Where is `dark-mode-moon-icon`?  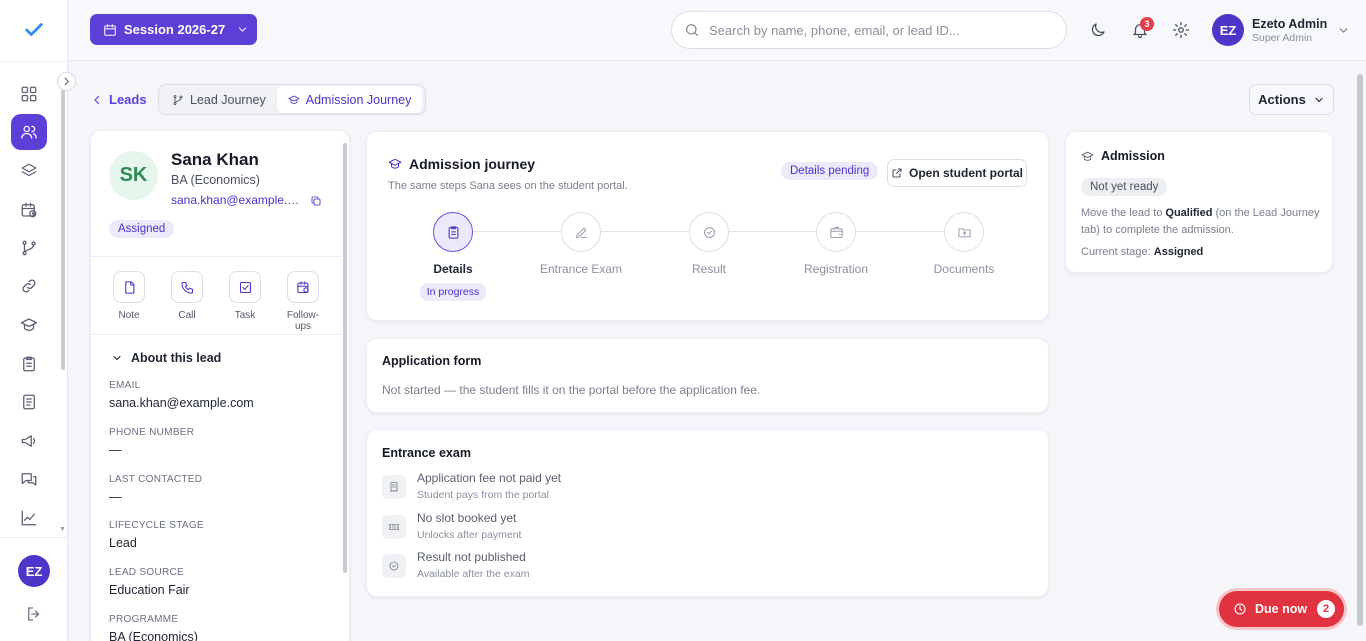
dark-mode-moon-icon is located at coordinates (1098, 30).